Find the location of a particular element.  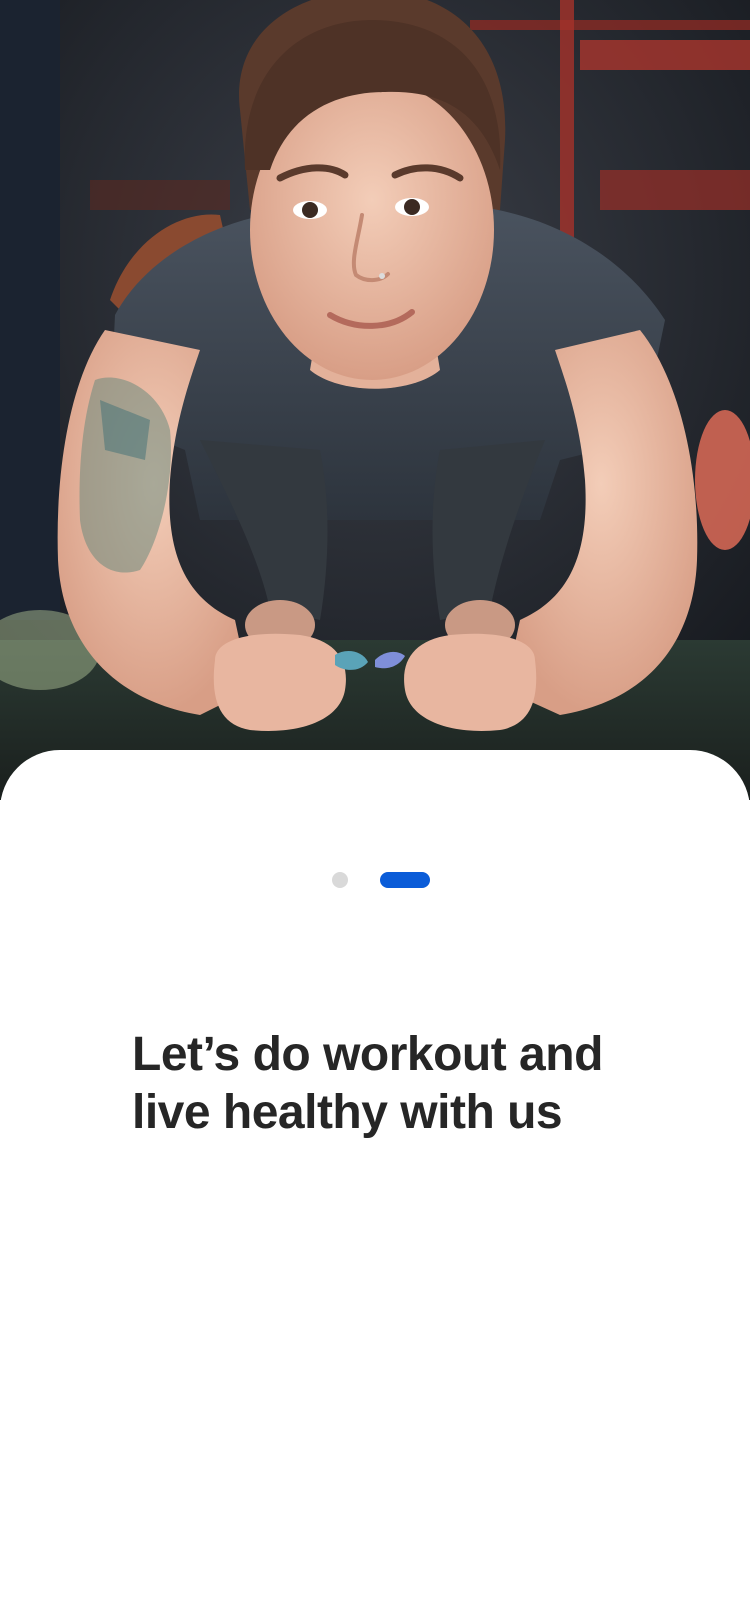

page-dot-active is located at coordinates (405, 880).